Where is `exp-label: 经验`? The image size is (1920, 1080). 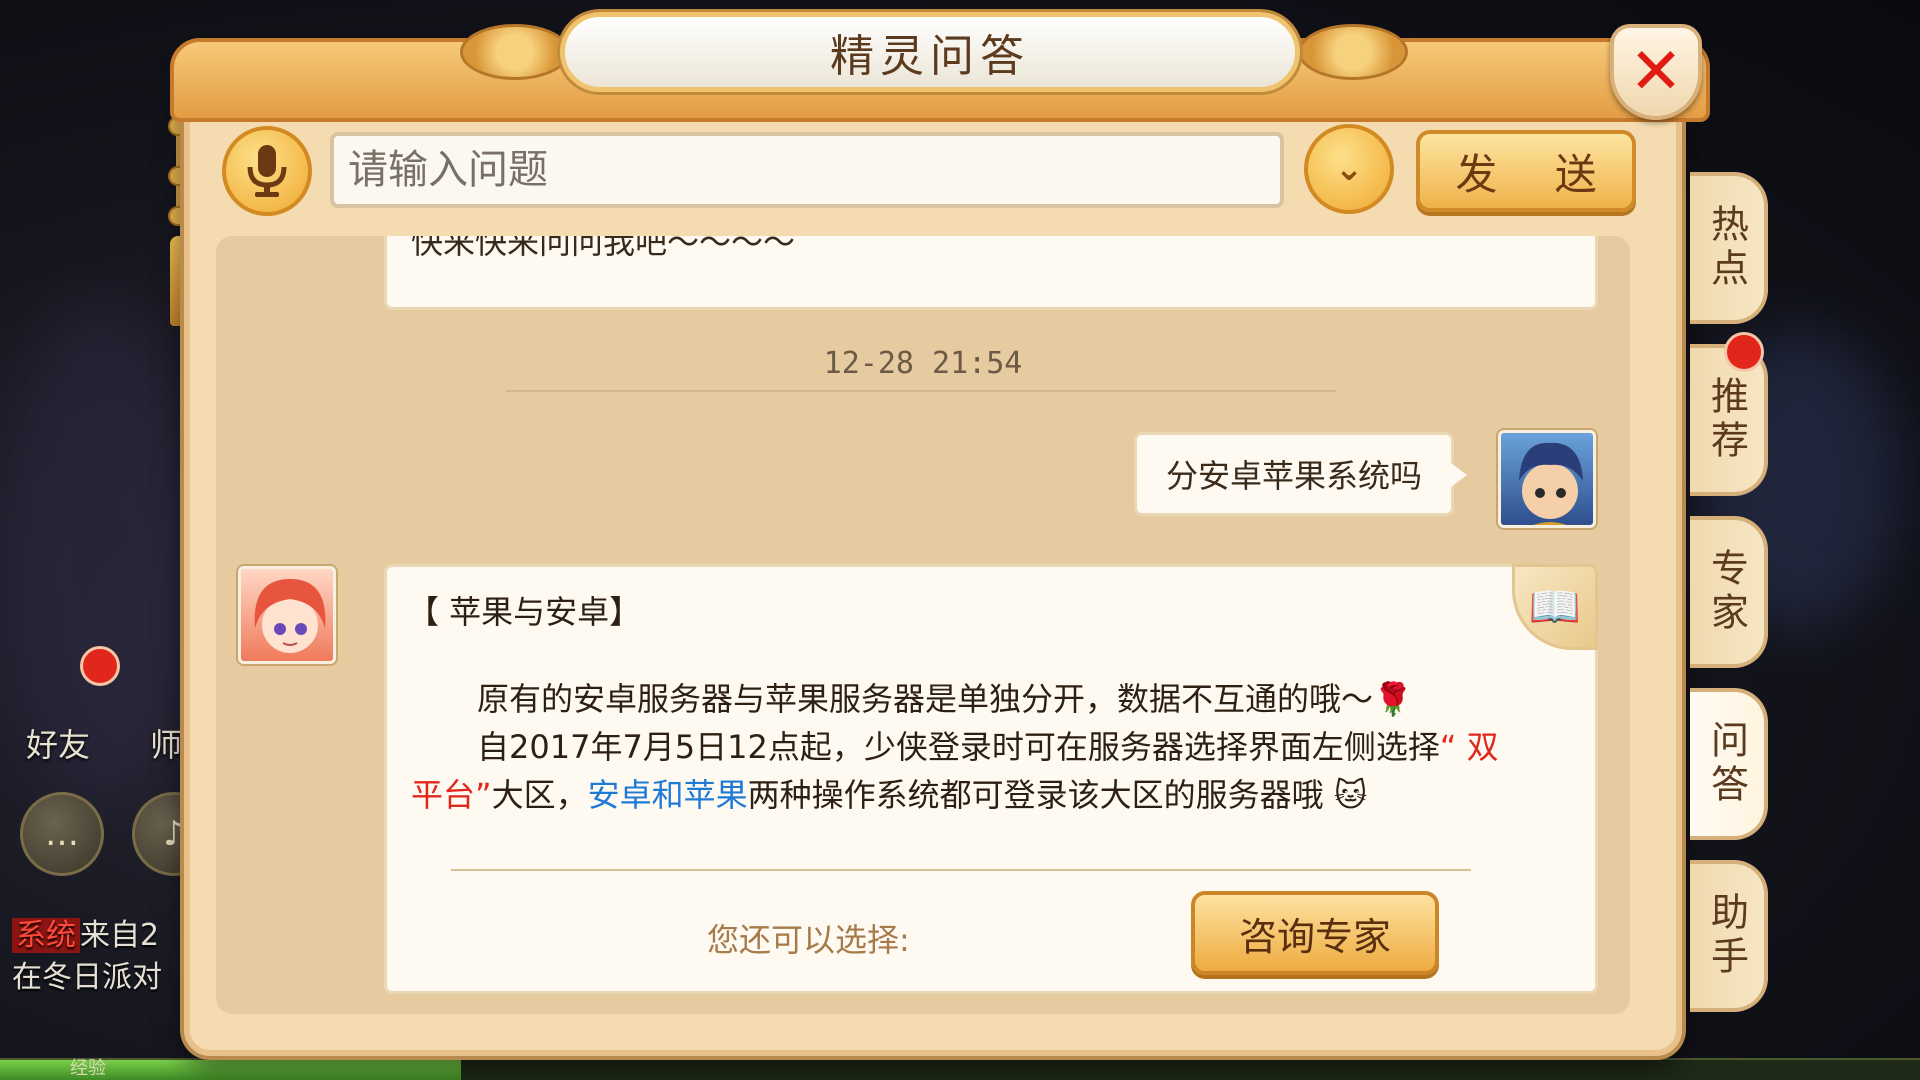
exp-label: 经验 is located at coordinates (88, 1068).